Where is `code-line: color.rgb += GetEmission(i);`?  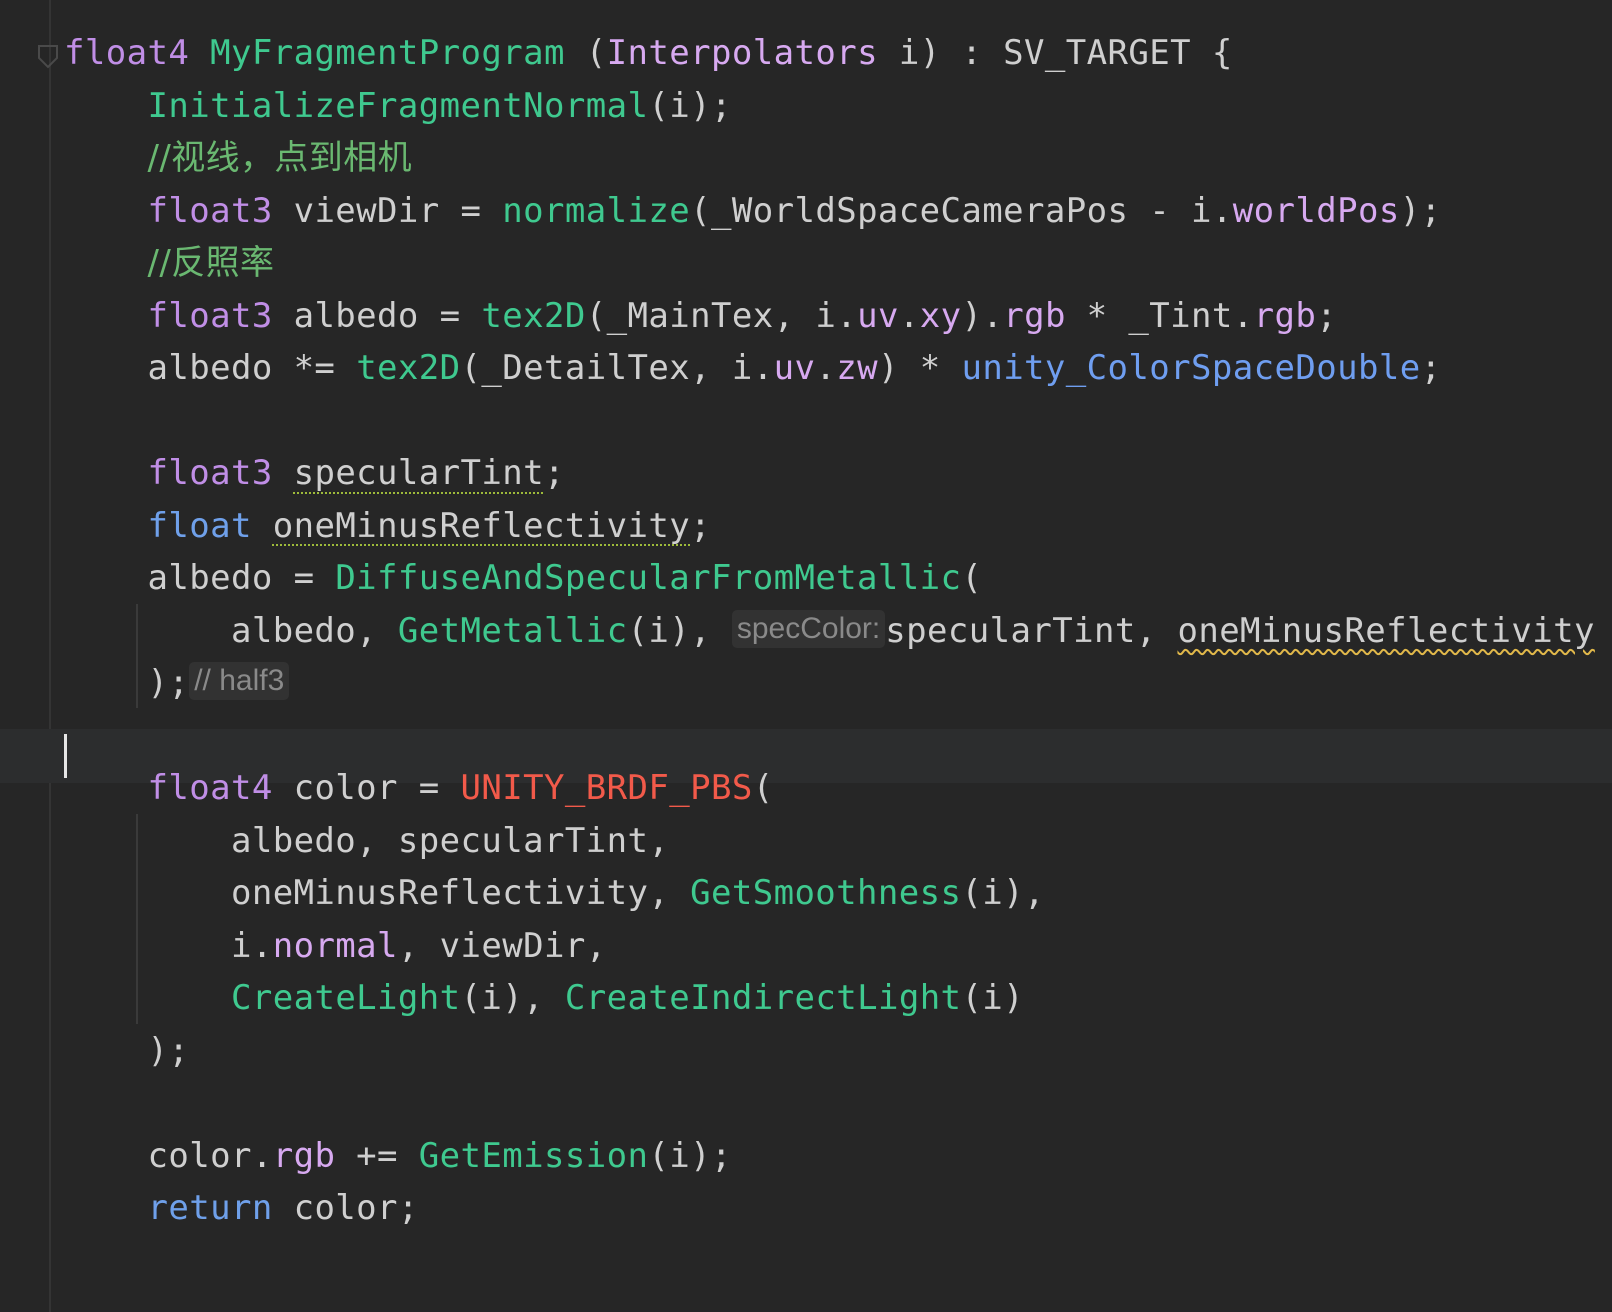 code-line: color.rgb += GetEmission(i); is located at coordinates (398, 1156).